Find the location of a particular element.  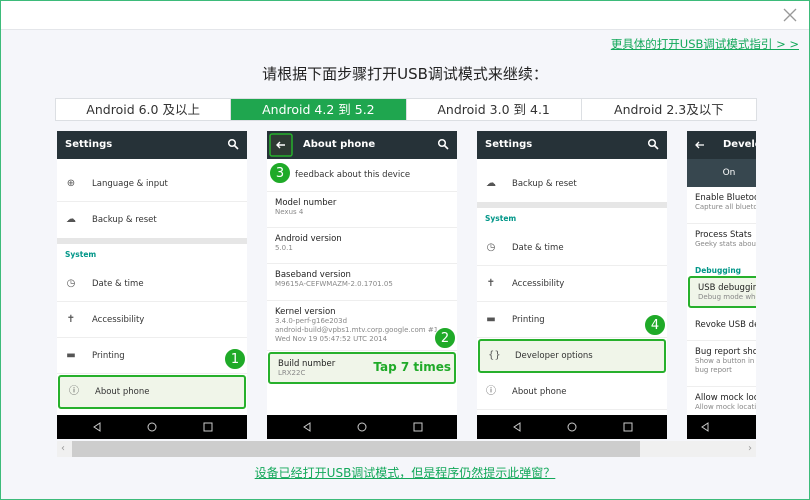

row-key: Allow mock locat is located at coordinates (725, 398).